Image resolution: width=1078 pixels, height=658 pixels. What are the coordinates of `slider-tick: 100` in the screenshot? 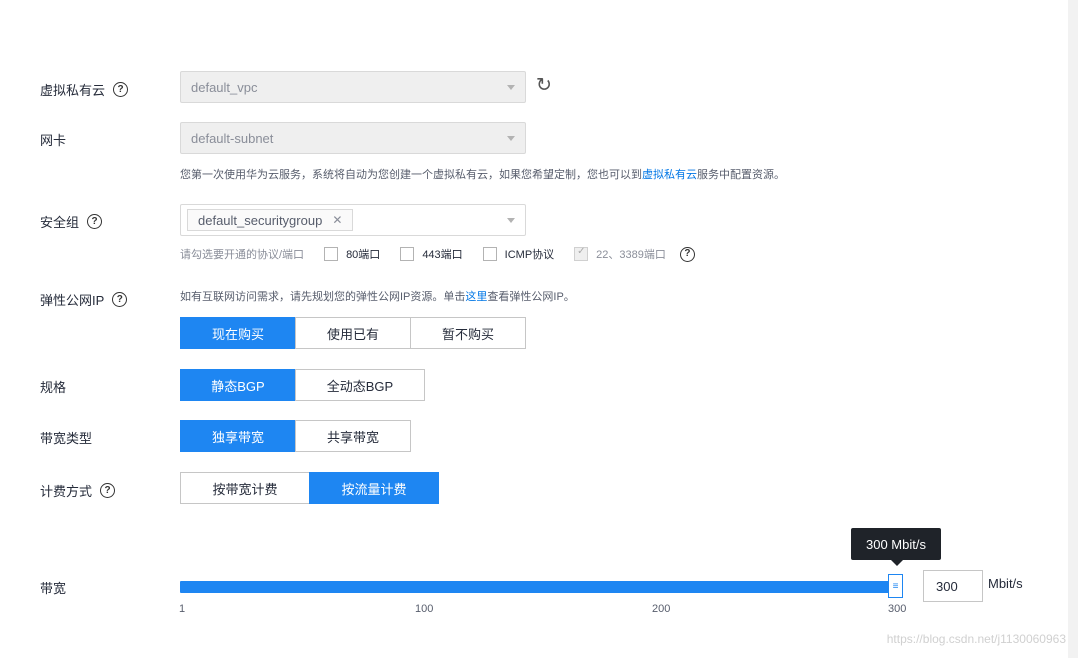 It's located at (424, 609).